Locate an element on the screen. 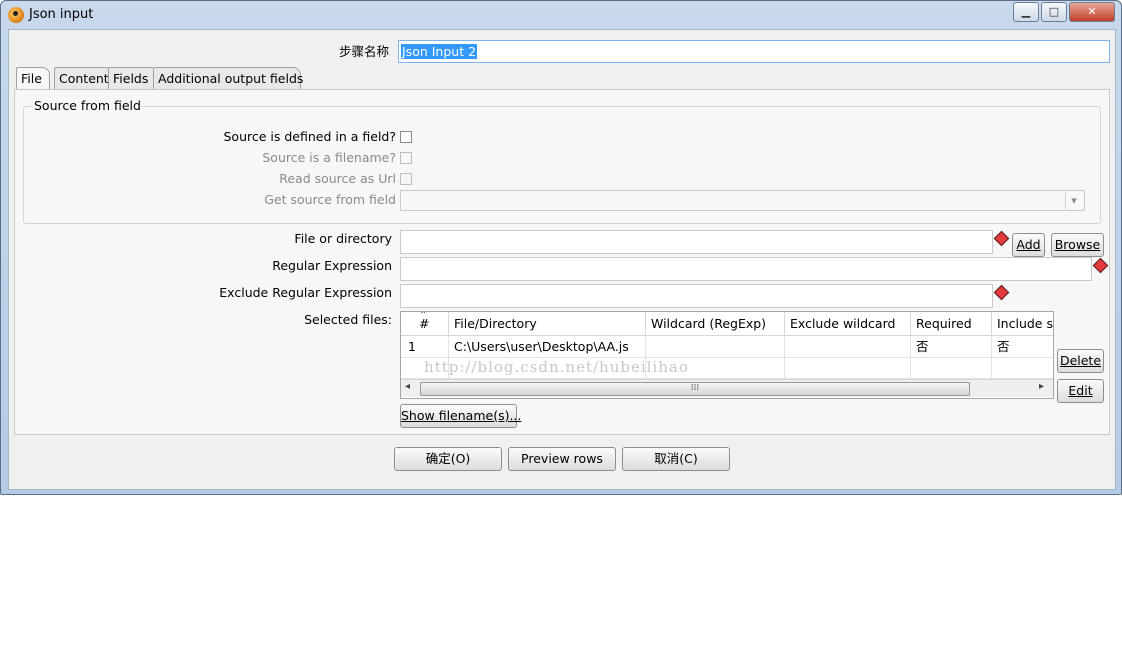 Image resolution: width=1122 pixels, height=653 pixels. step-name-value: Json Input 2 is located at coordinates (439, 51).